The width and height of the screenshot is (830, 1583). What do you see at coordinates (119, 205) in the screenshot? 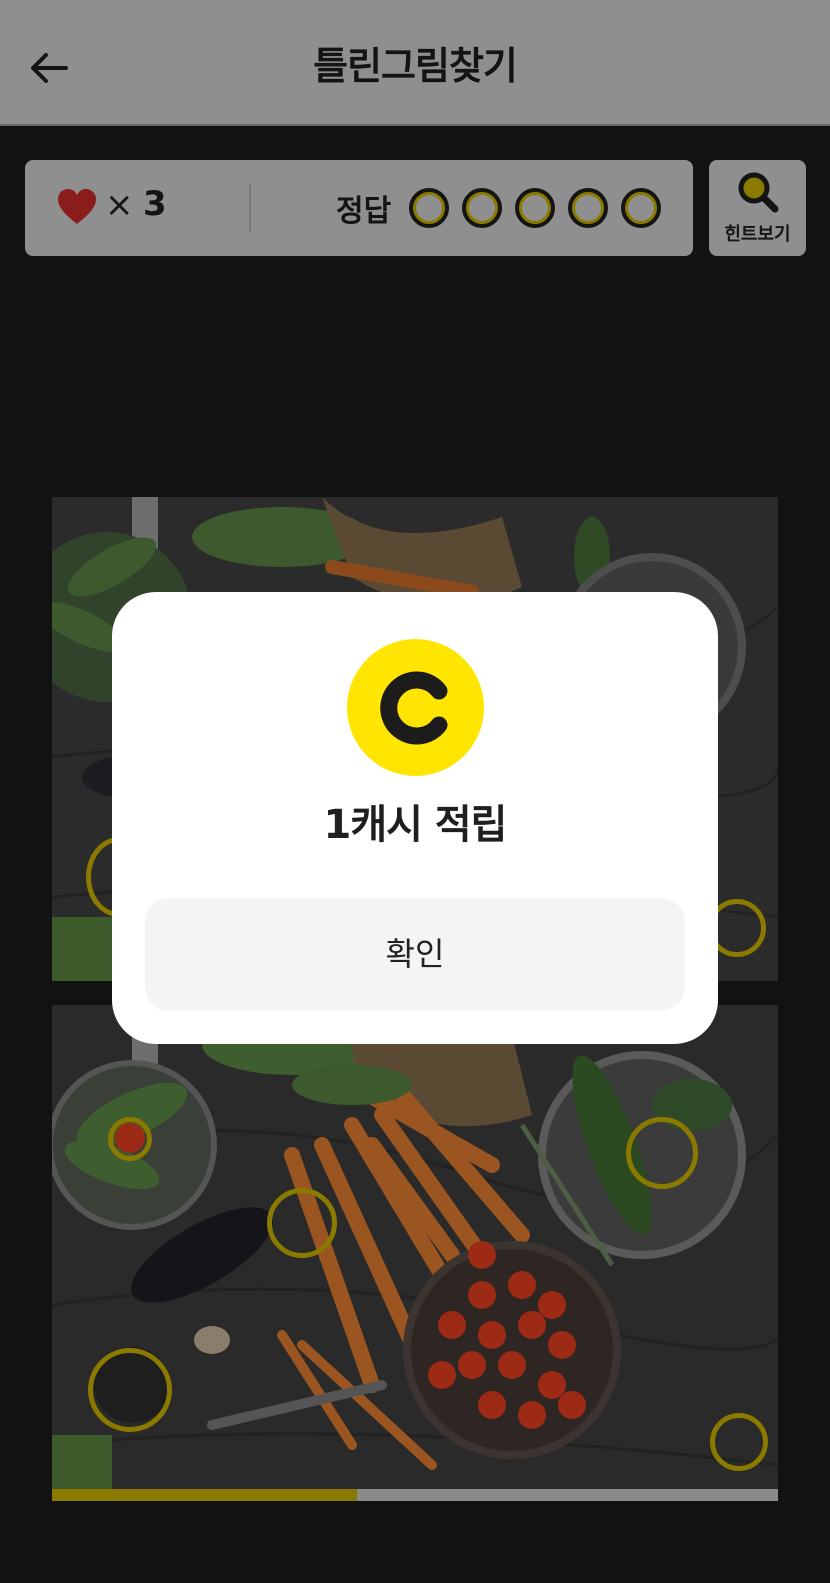
I see `lives-multiplier: ×` at bounding box center [119, 205].